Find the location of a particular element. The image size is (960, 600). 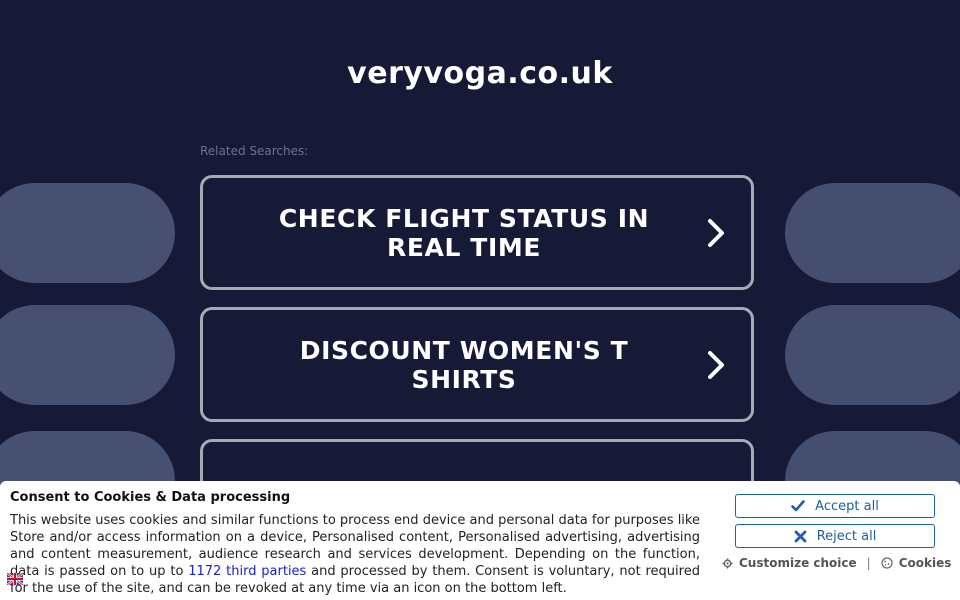

related-searches-label: Related Searches: is located at coordinates (254, 151).